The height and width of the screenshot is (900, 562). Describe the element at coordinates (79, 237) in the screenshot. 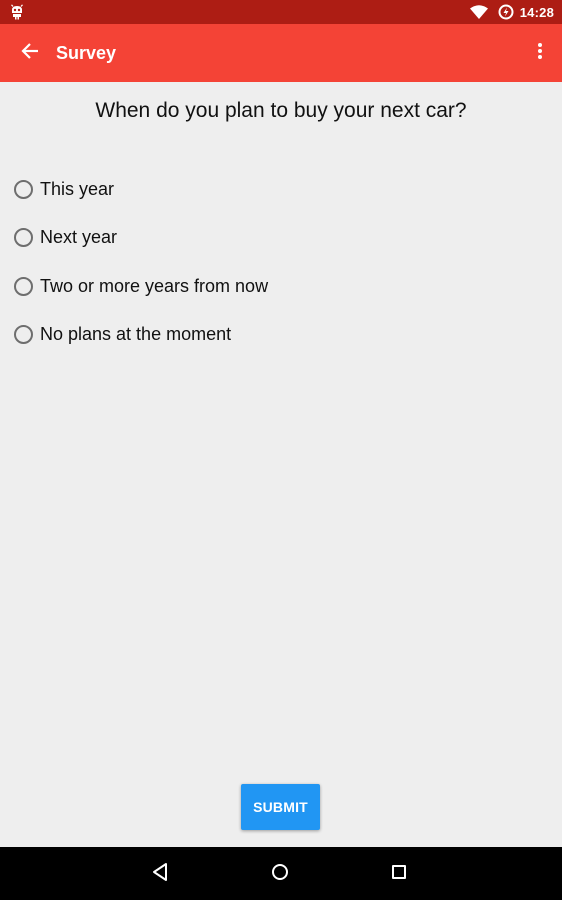

I see `option-label: Next year` at that location.